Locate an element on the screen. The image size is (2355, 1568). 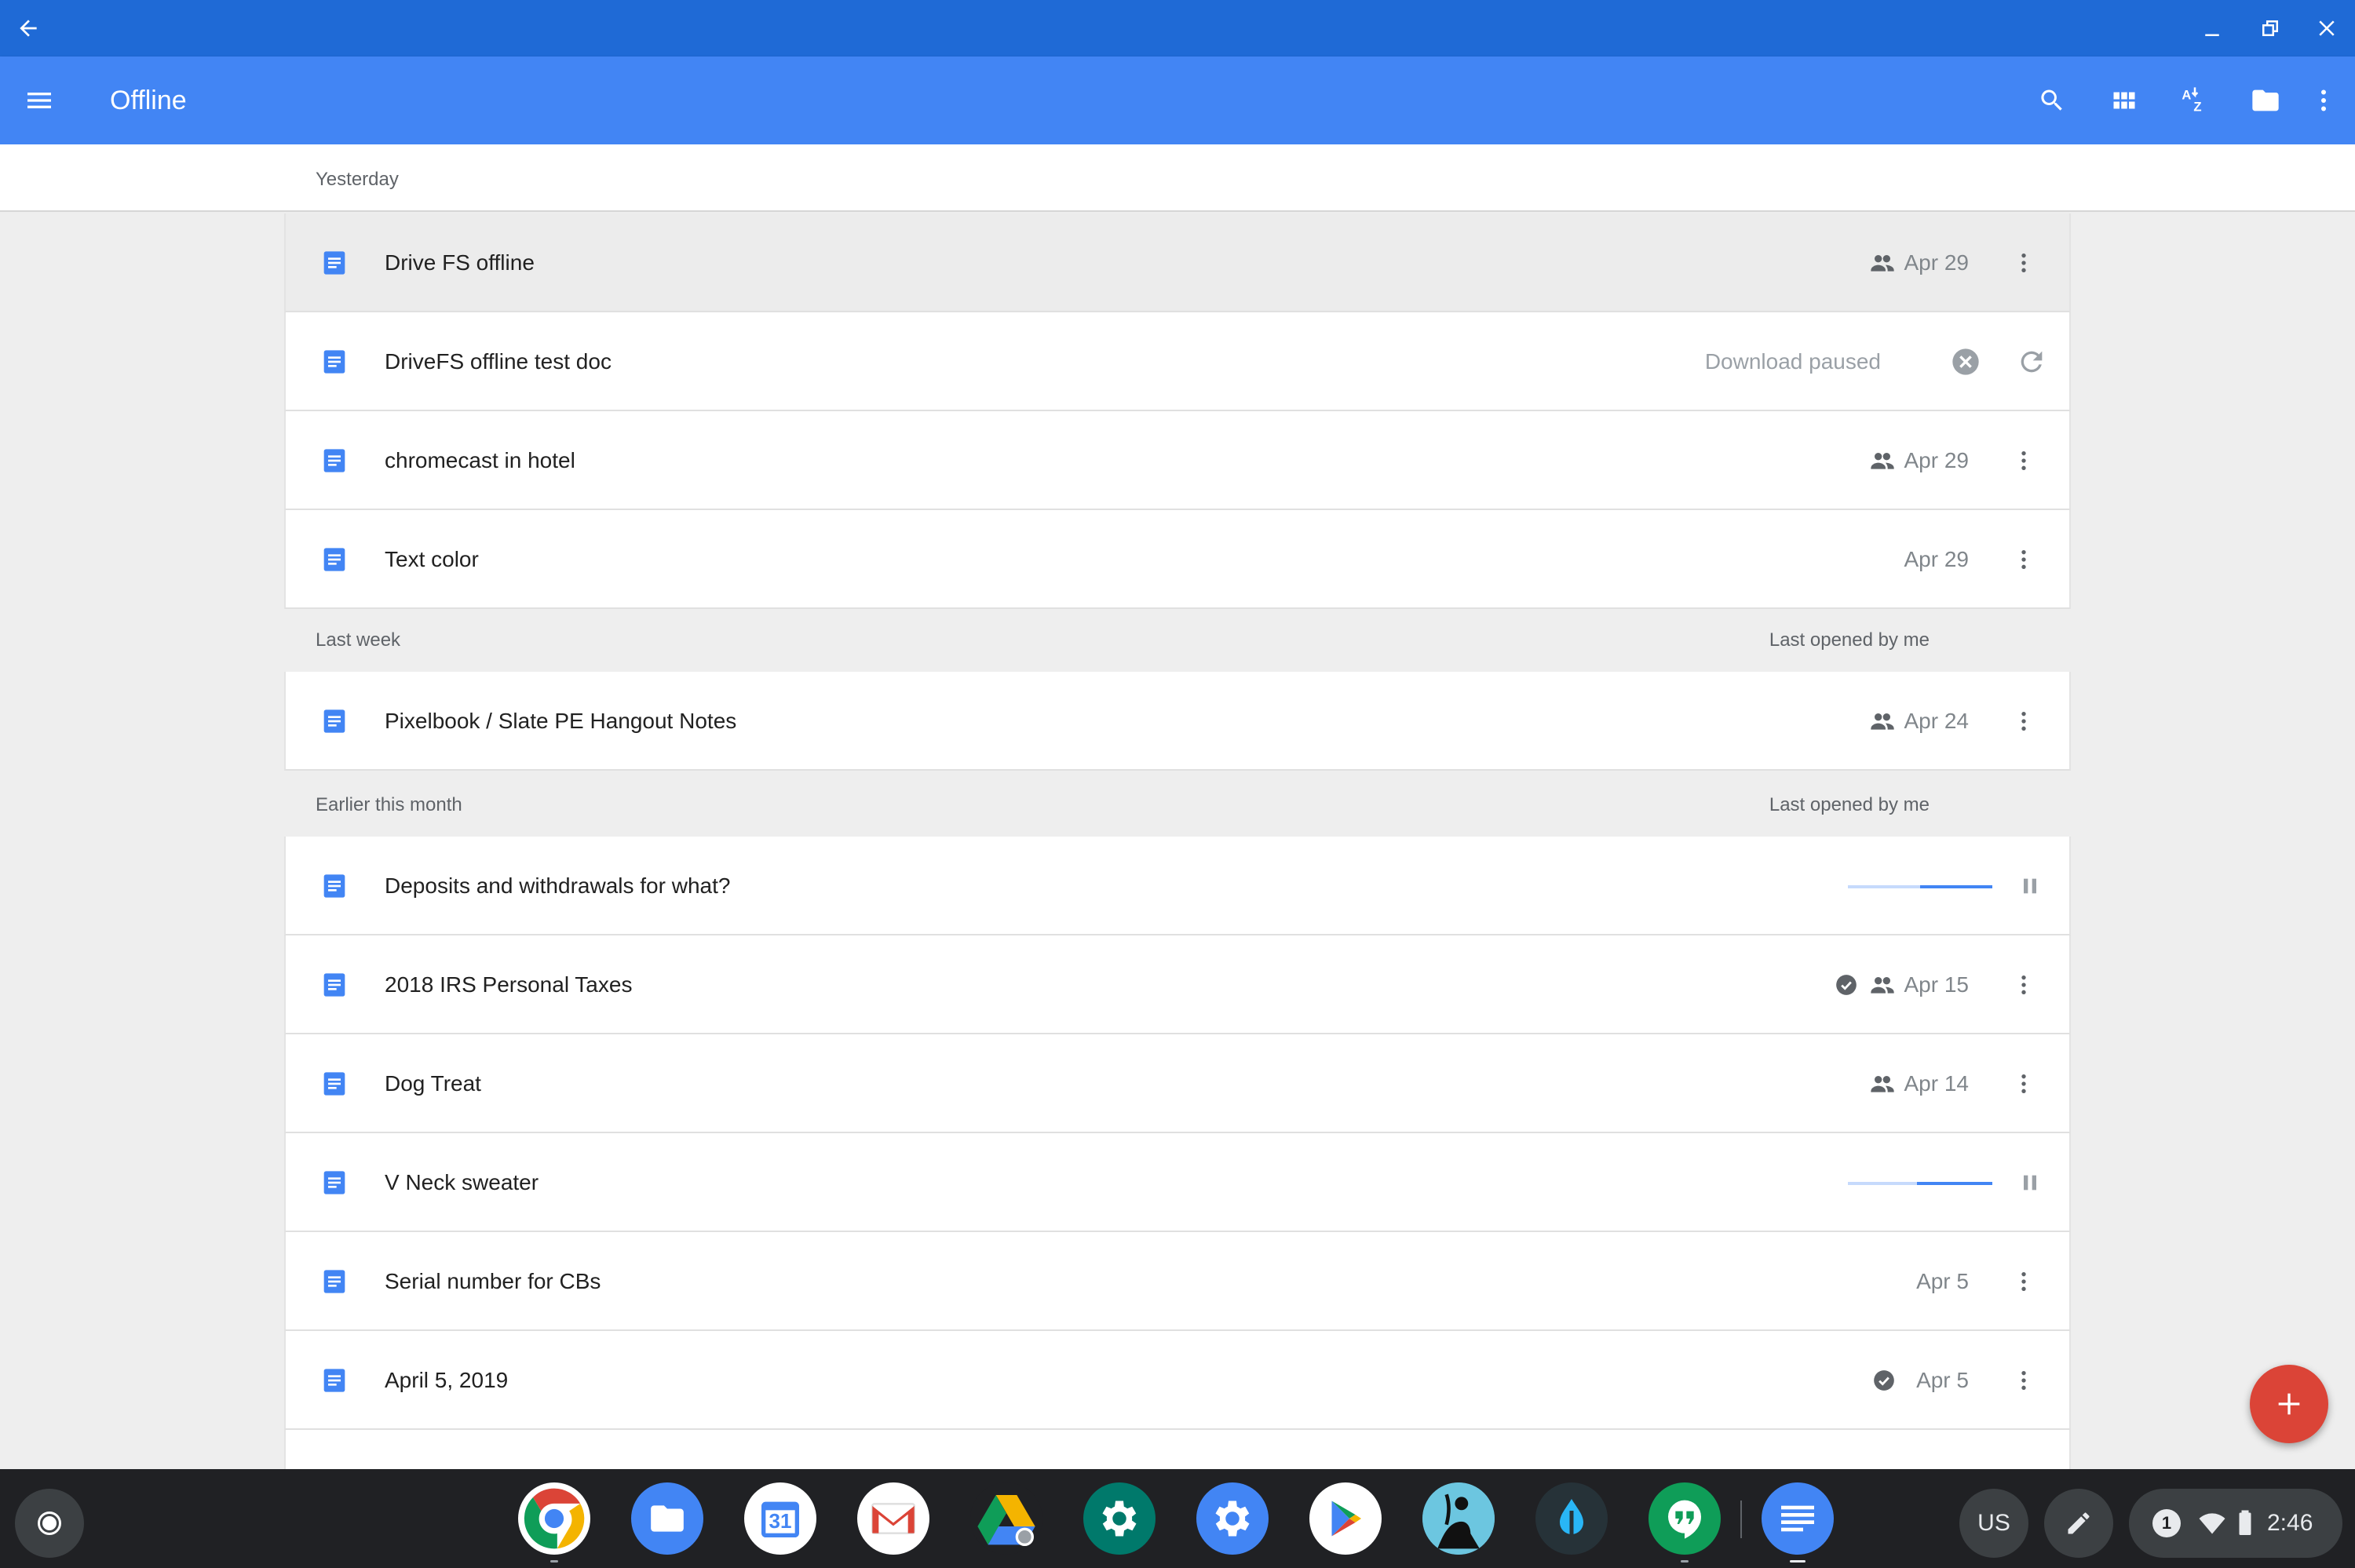
sort-az-icon: A Z is located at coordinates (2191, 100).